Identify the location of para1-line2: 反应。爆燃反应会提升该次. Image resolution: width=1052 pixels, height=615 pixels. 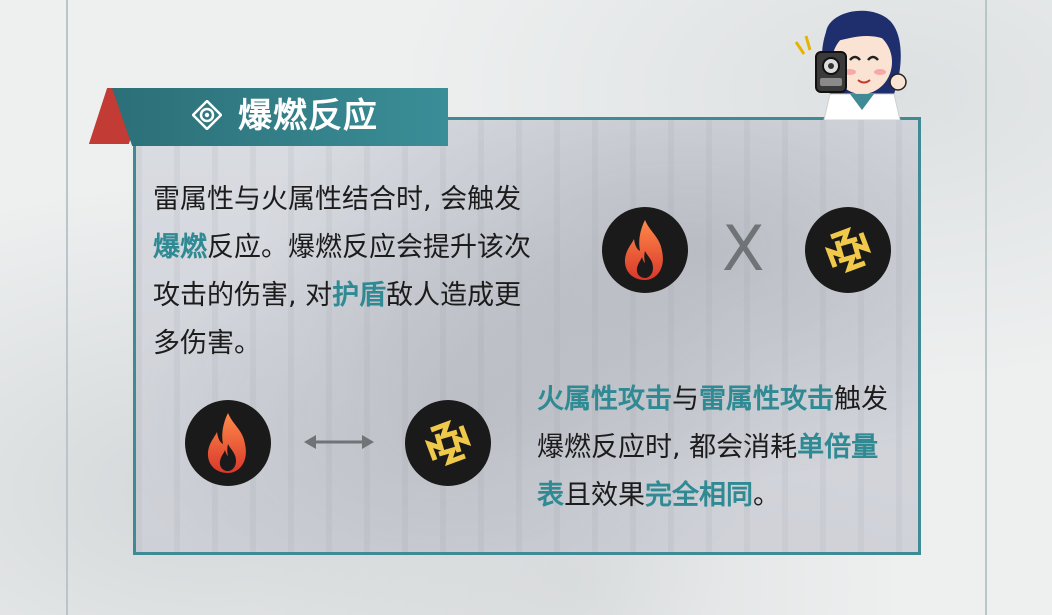
(369, 247).